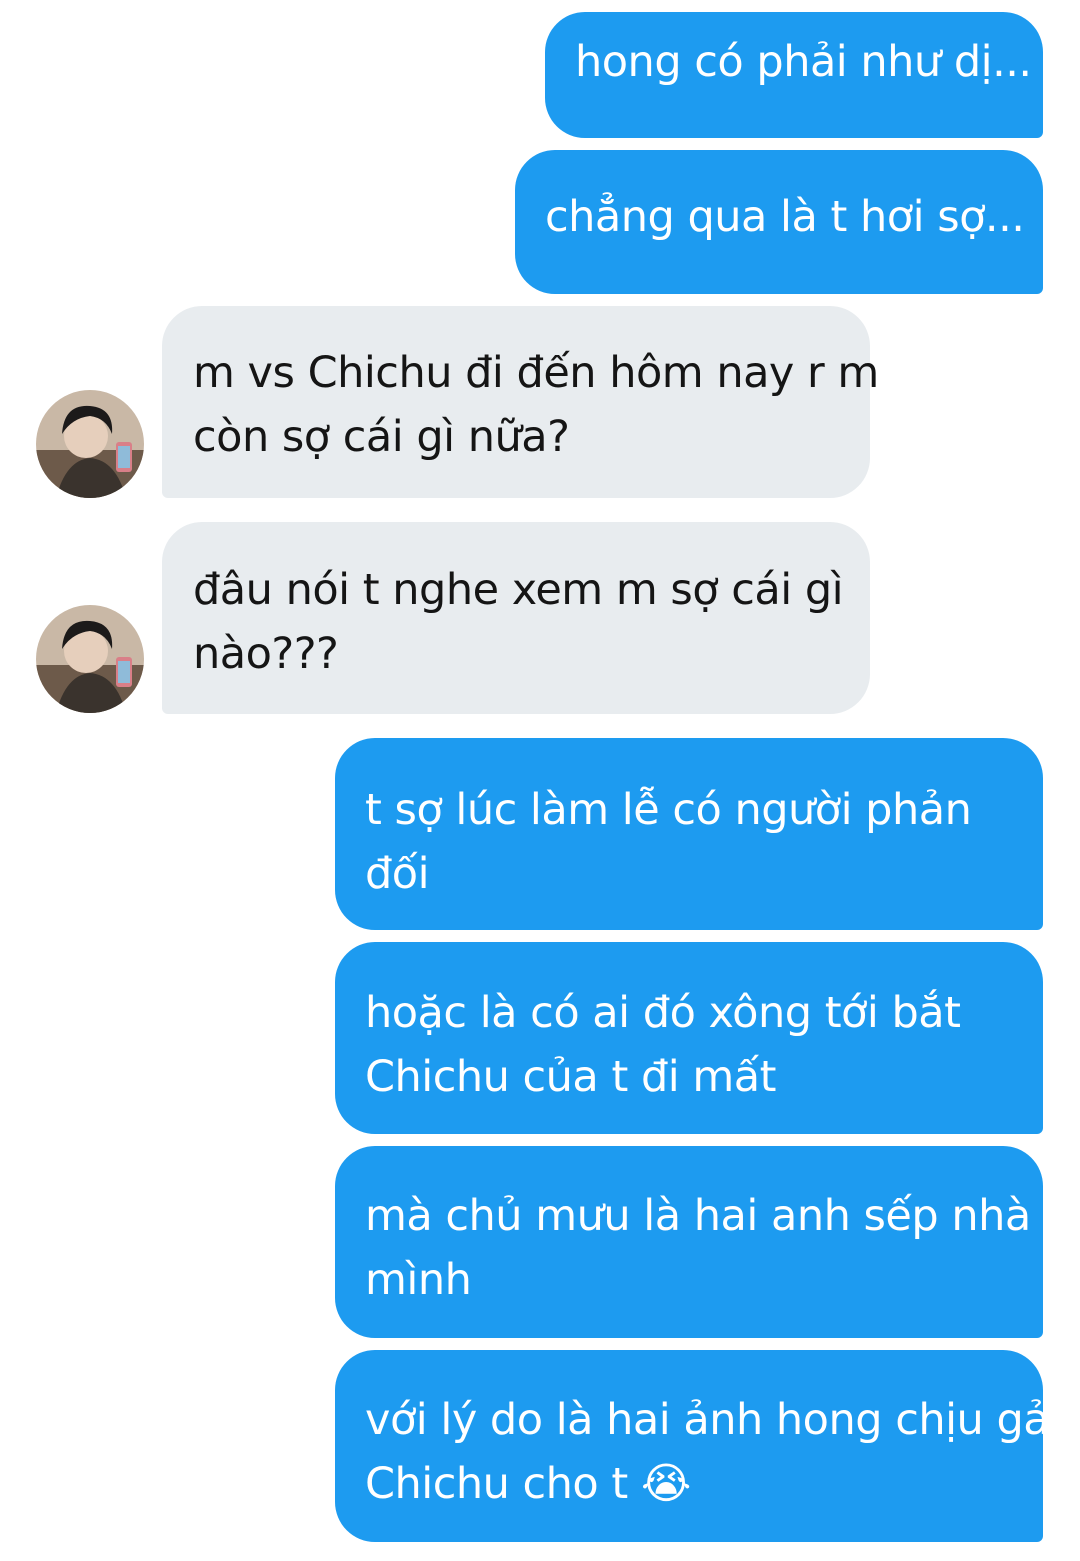 The image size is (1080, 1561). What do you see at coordinates (266, 654) in the screenshot?
I see `message-text-line: nào???` at bounding box center [266, 654].